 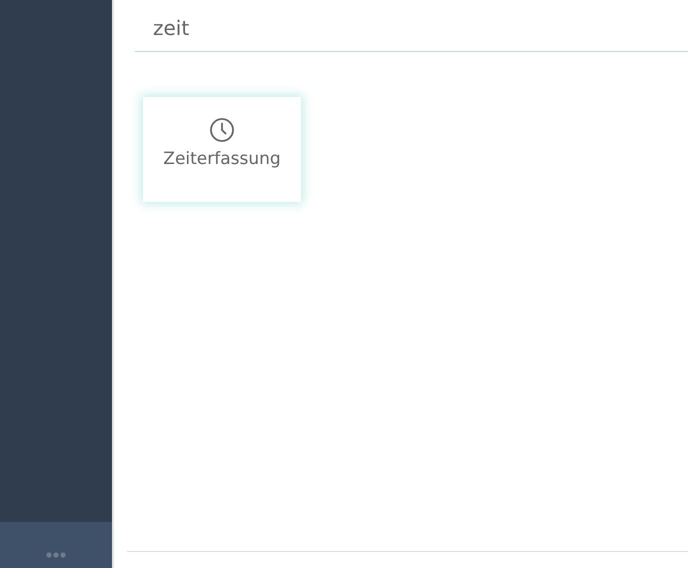 What do you see at coordinates (56, 545) in the screenshot?
I see `more-button` at bounding box center [56, 545].